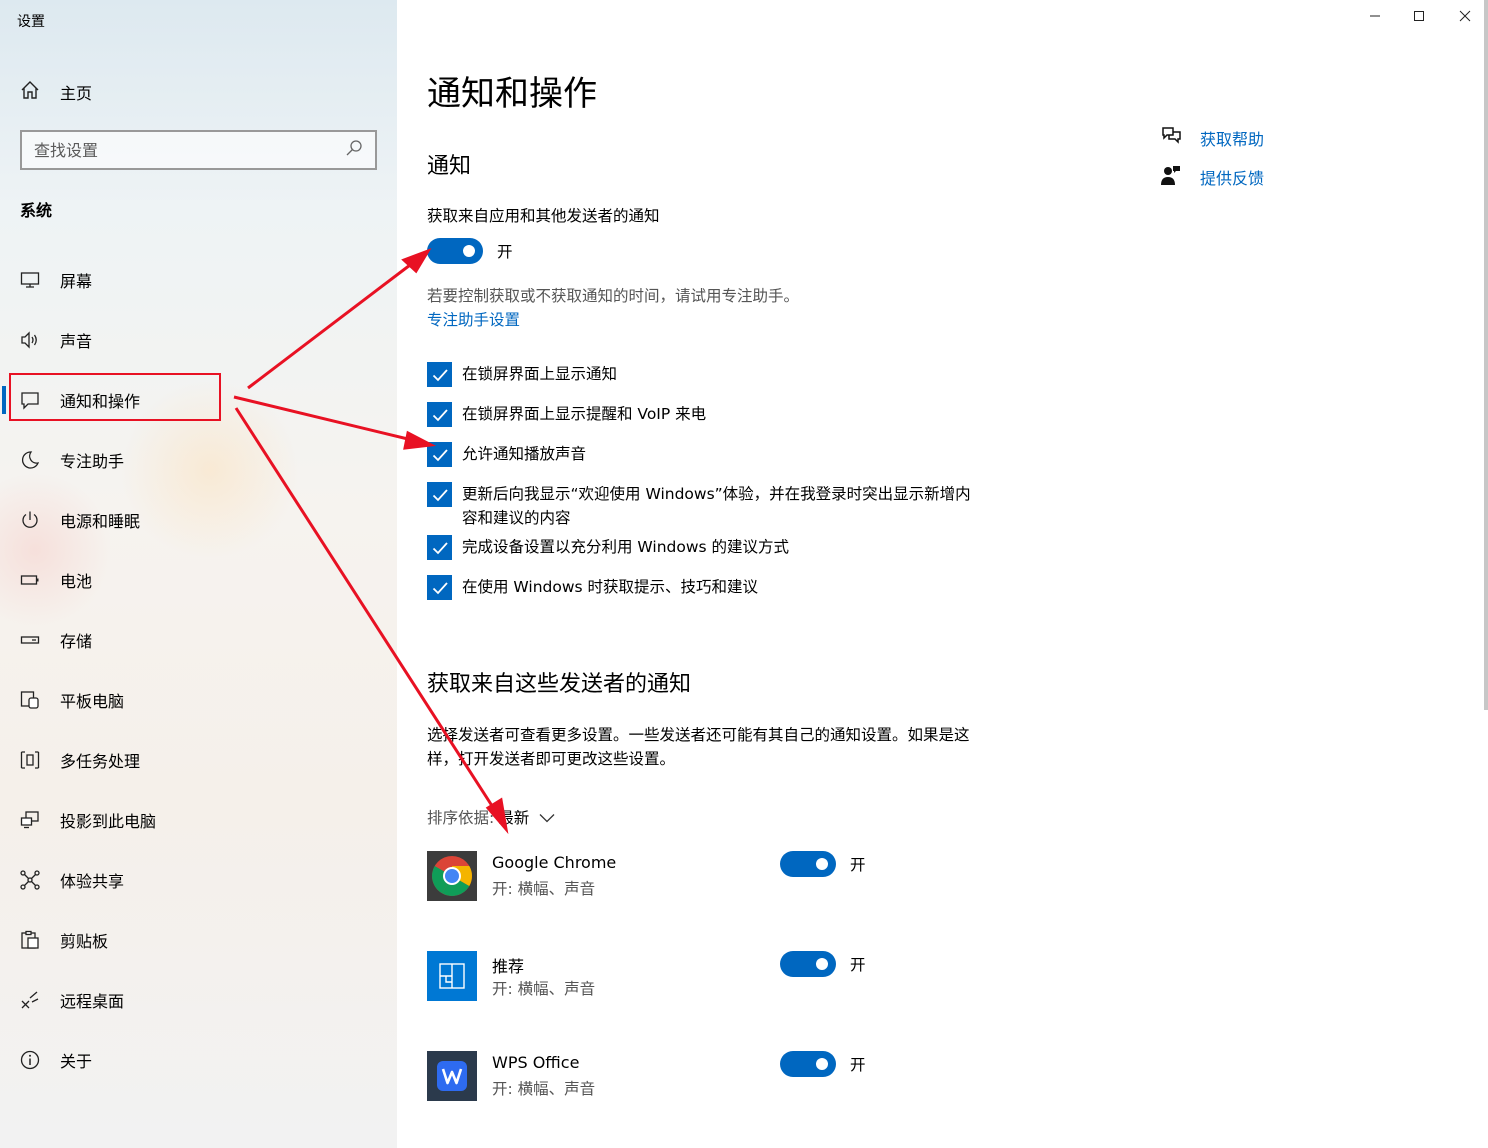 This screenshot has height=1148, width=1488. I want to click on remote-desktop-icon, so click(30, 1000).